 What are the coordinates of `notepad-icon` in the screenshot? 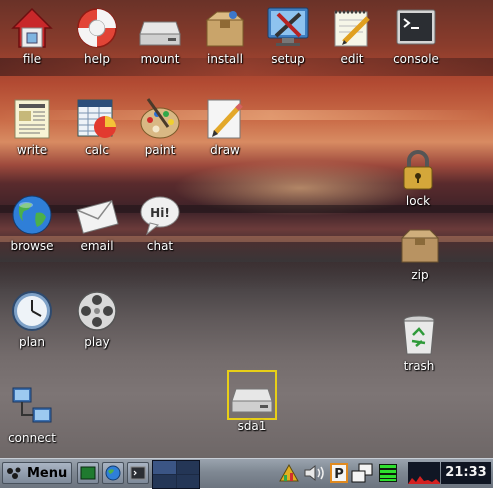 It's located at (352, 28).